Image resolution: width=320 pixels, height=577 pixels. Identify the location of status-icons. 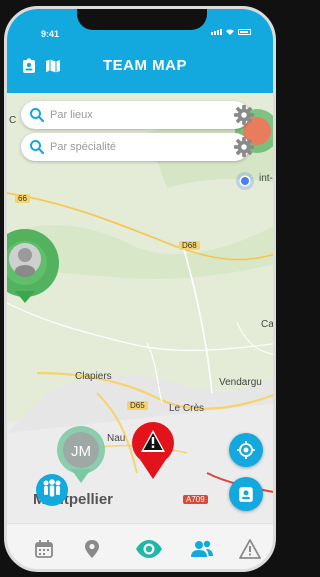
(231, 32).